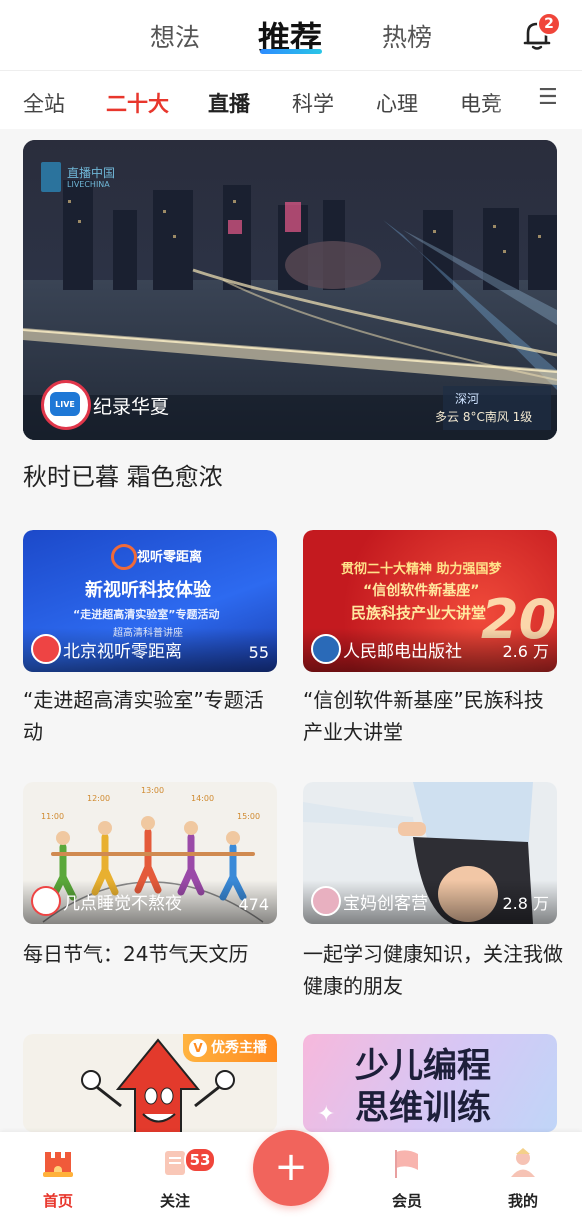  I want to click on card-author: 宝妈创客营, so click(385, 901).